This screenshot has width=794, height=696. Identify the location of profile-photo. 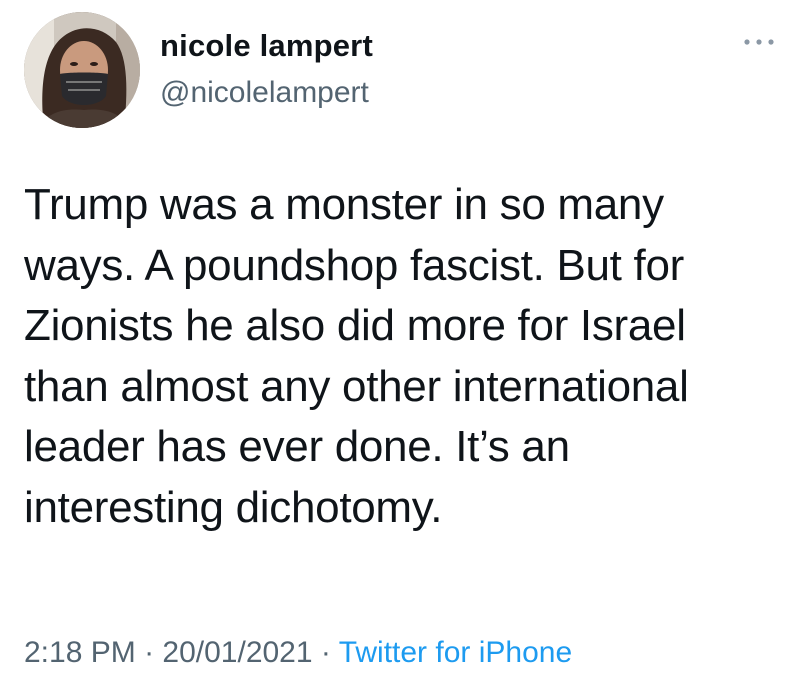
(82, 70).